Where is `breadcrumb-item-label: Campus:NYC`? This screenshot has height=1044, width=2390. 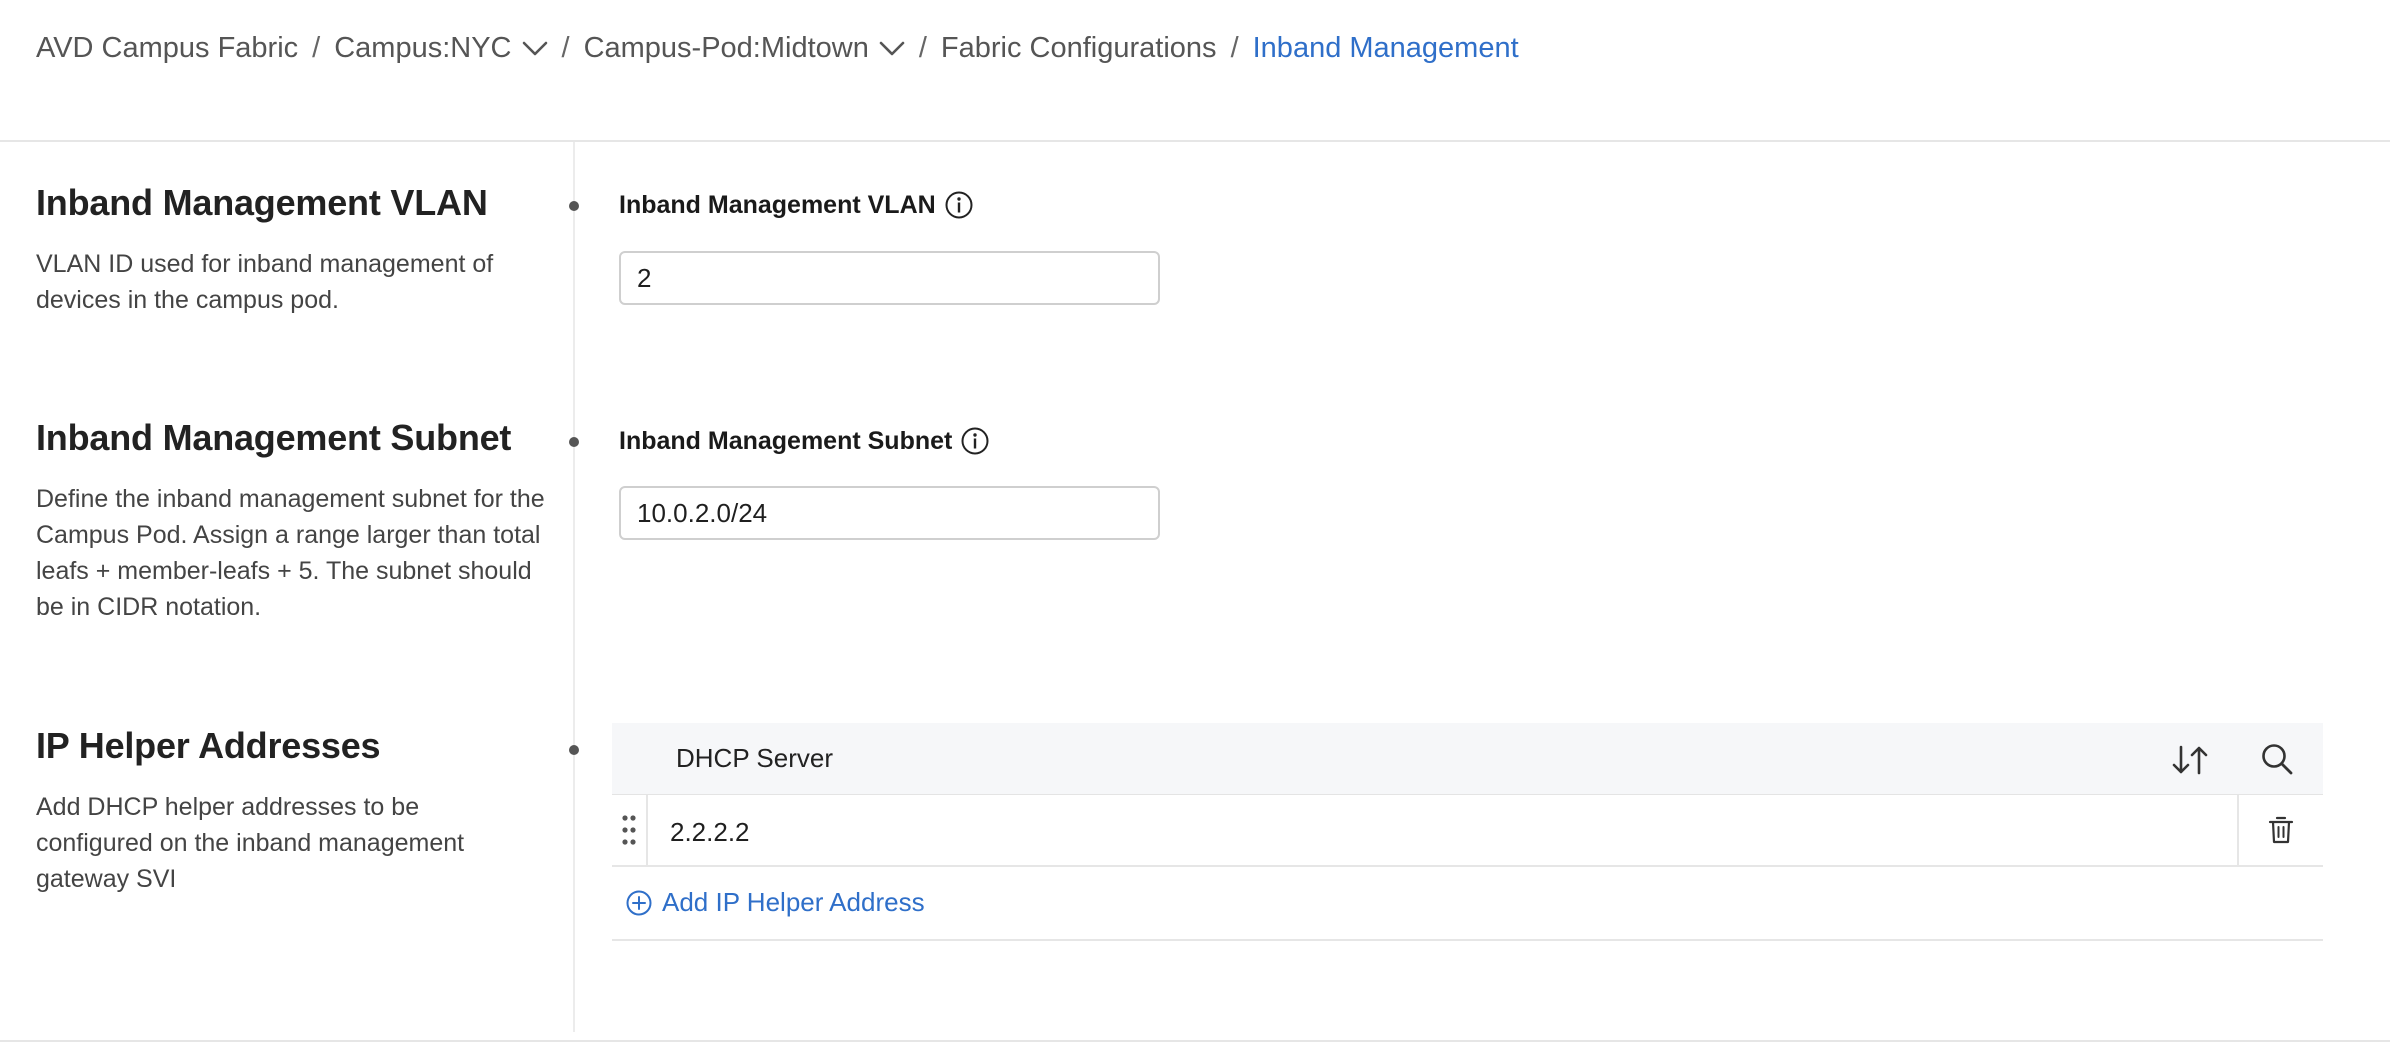 breadcrumb-item-label: Campus:NYC is located at coordinates (423, 48).